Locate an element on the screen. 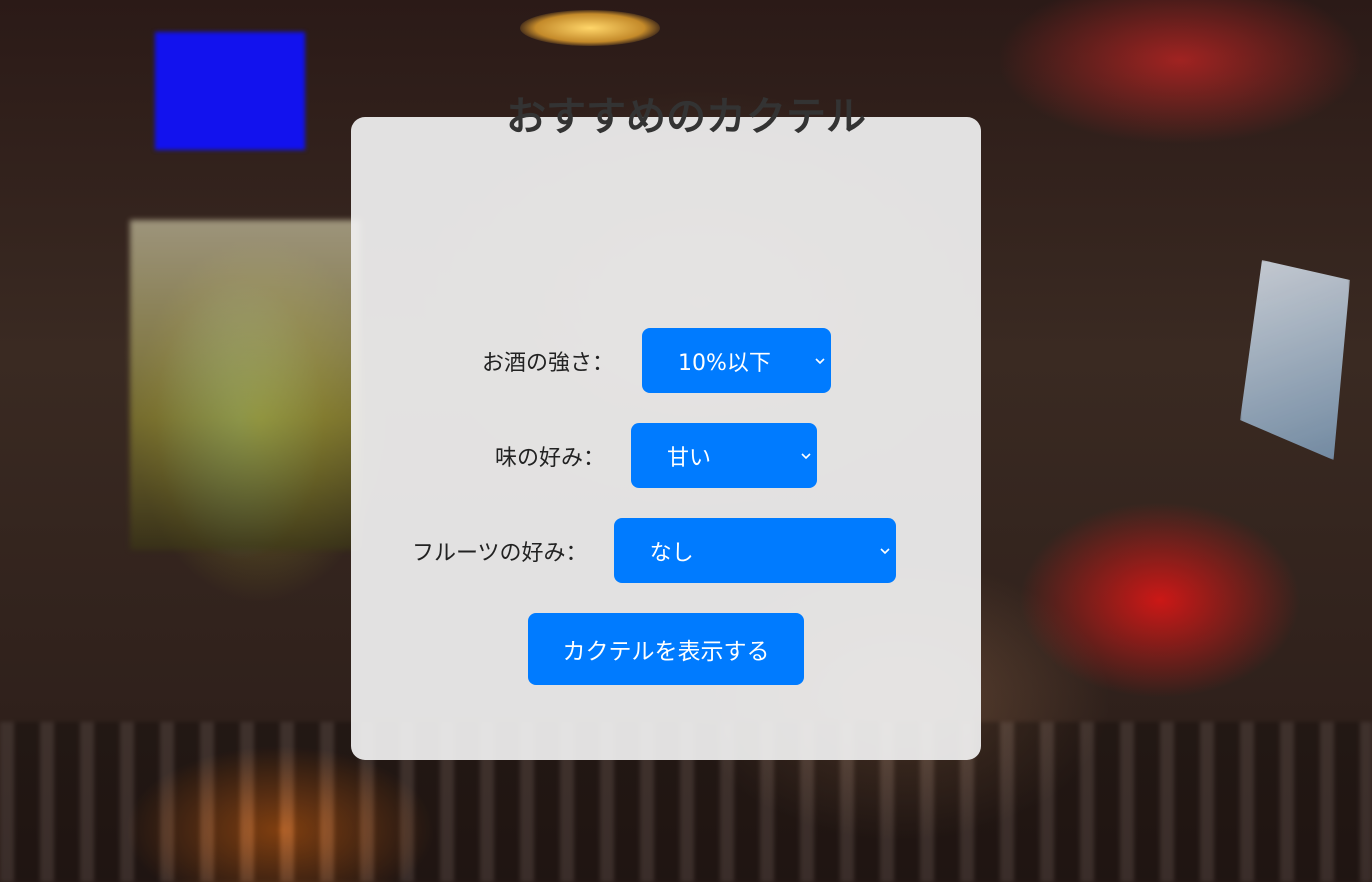 The height and width of the screenshot is (882, 1372). taste-label: 味の好み： is located at coordinates (550, 458).